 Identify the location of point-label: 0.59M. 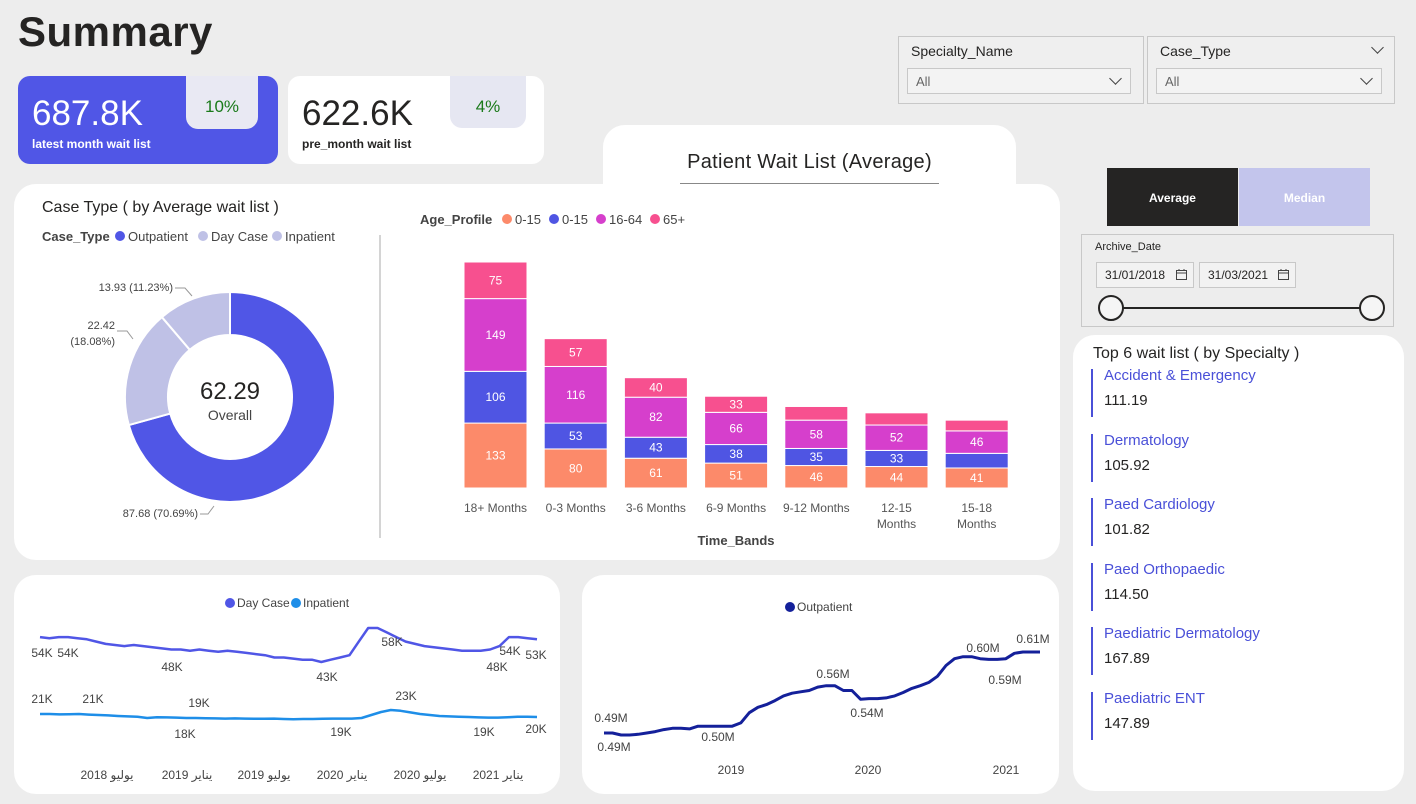
(1004, 680).